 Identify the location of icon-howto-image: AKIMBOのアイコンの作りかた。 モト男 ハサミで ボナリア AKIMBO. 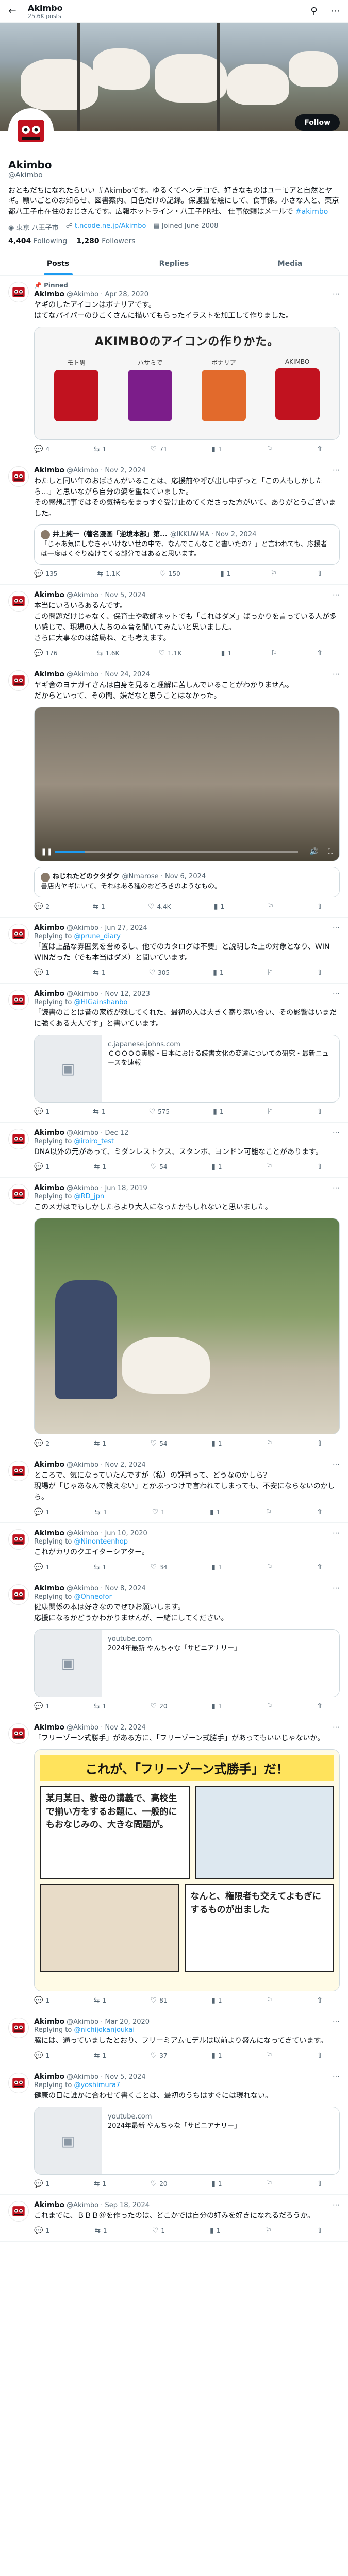
(187, 383).